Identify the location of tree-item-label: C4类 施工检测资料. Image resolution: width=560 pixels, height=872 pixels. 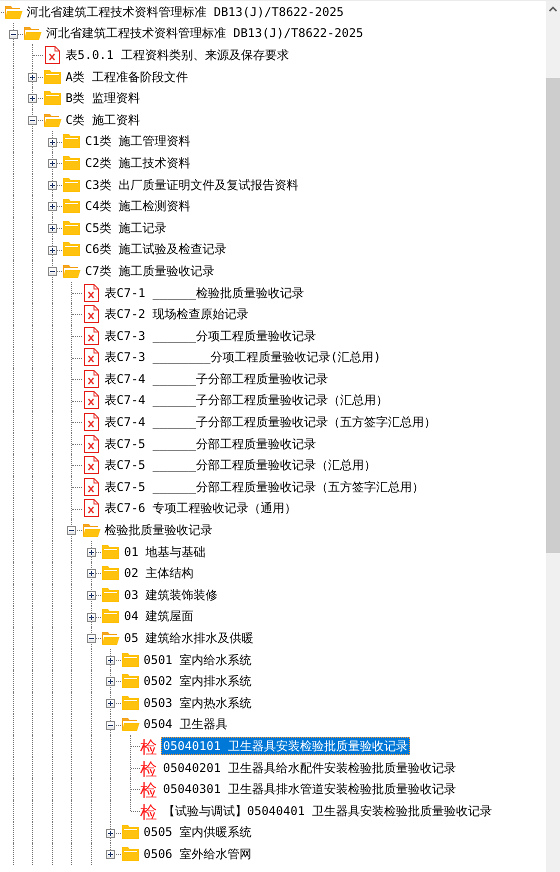
(138, 206).